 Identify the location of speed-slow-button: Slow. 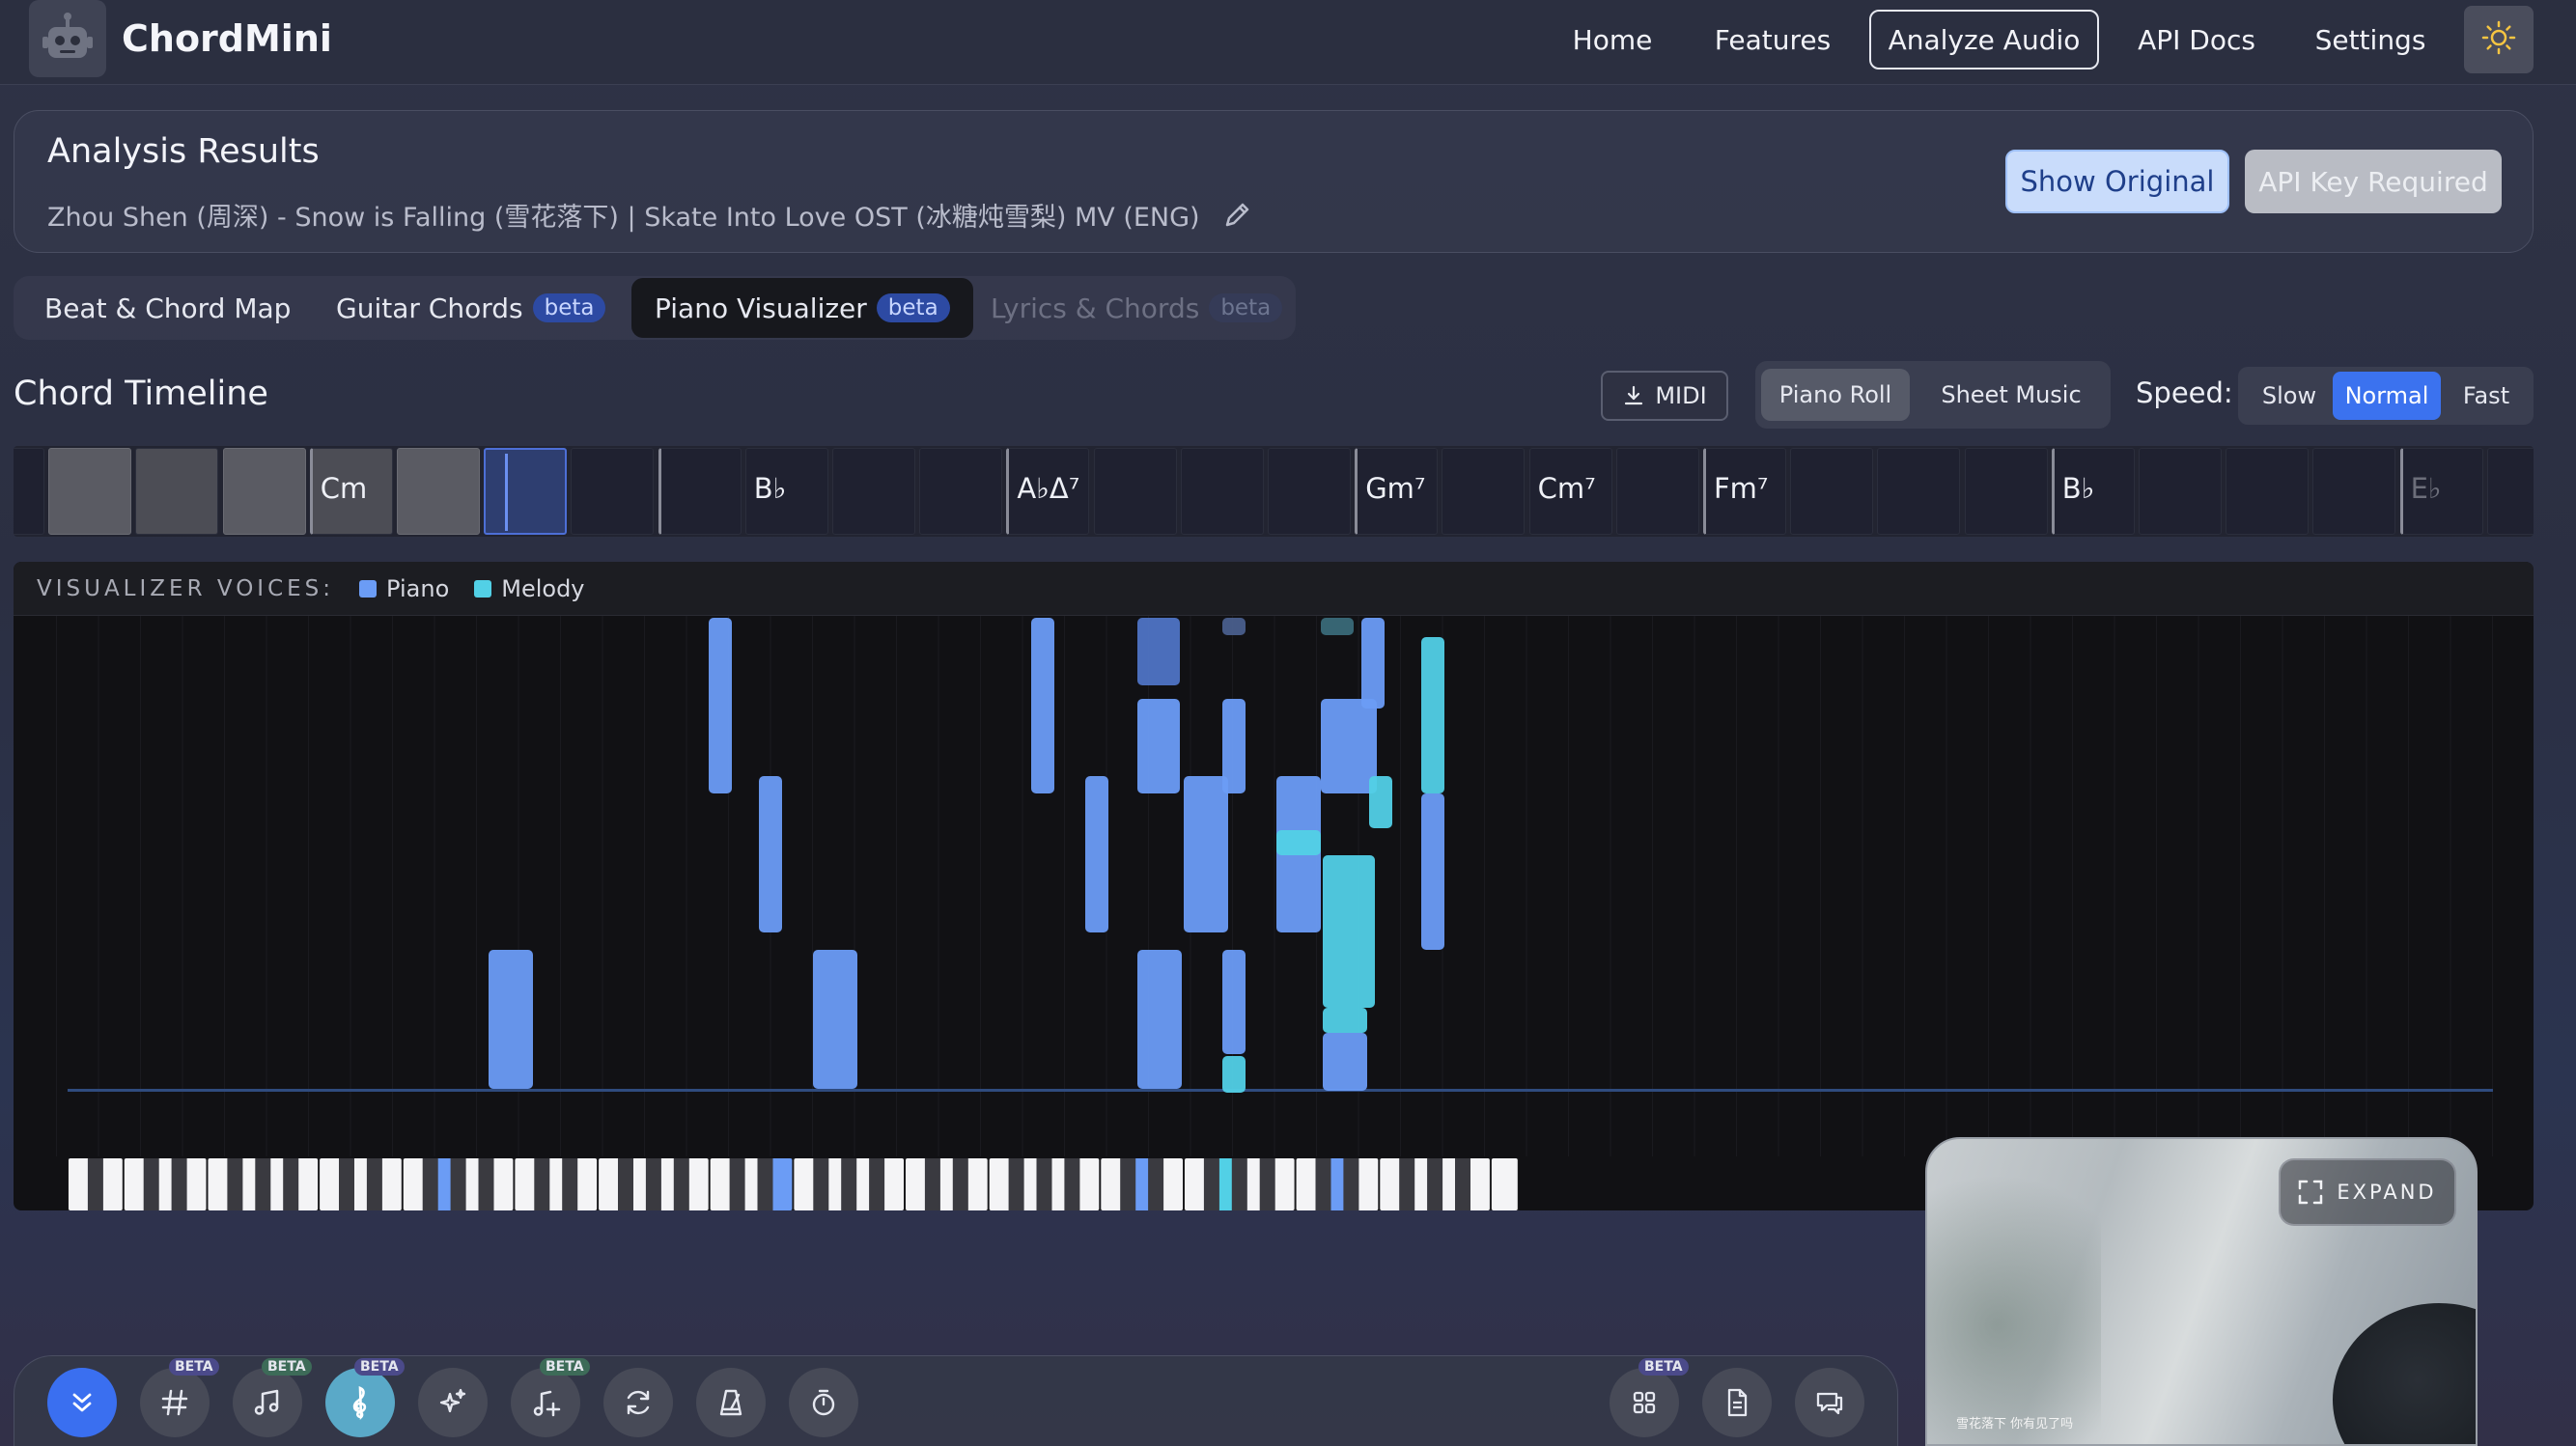
(2290, 396).